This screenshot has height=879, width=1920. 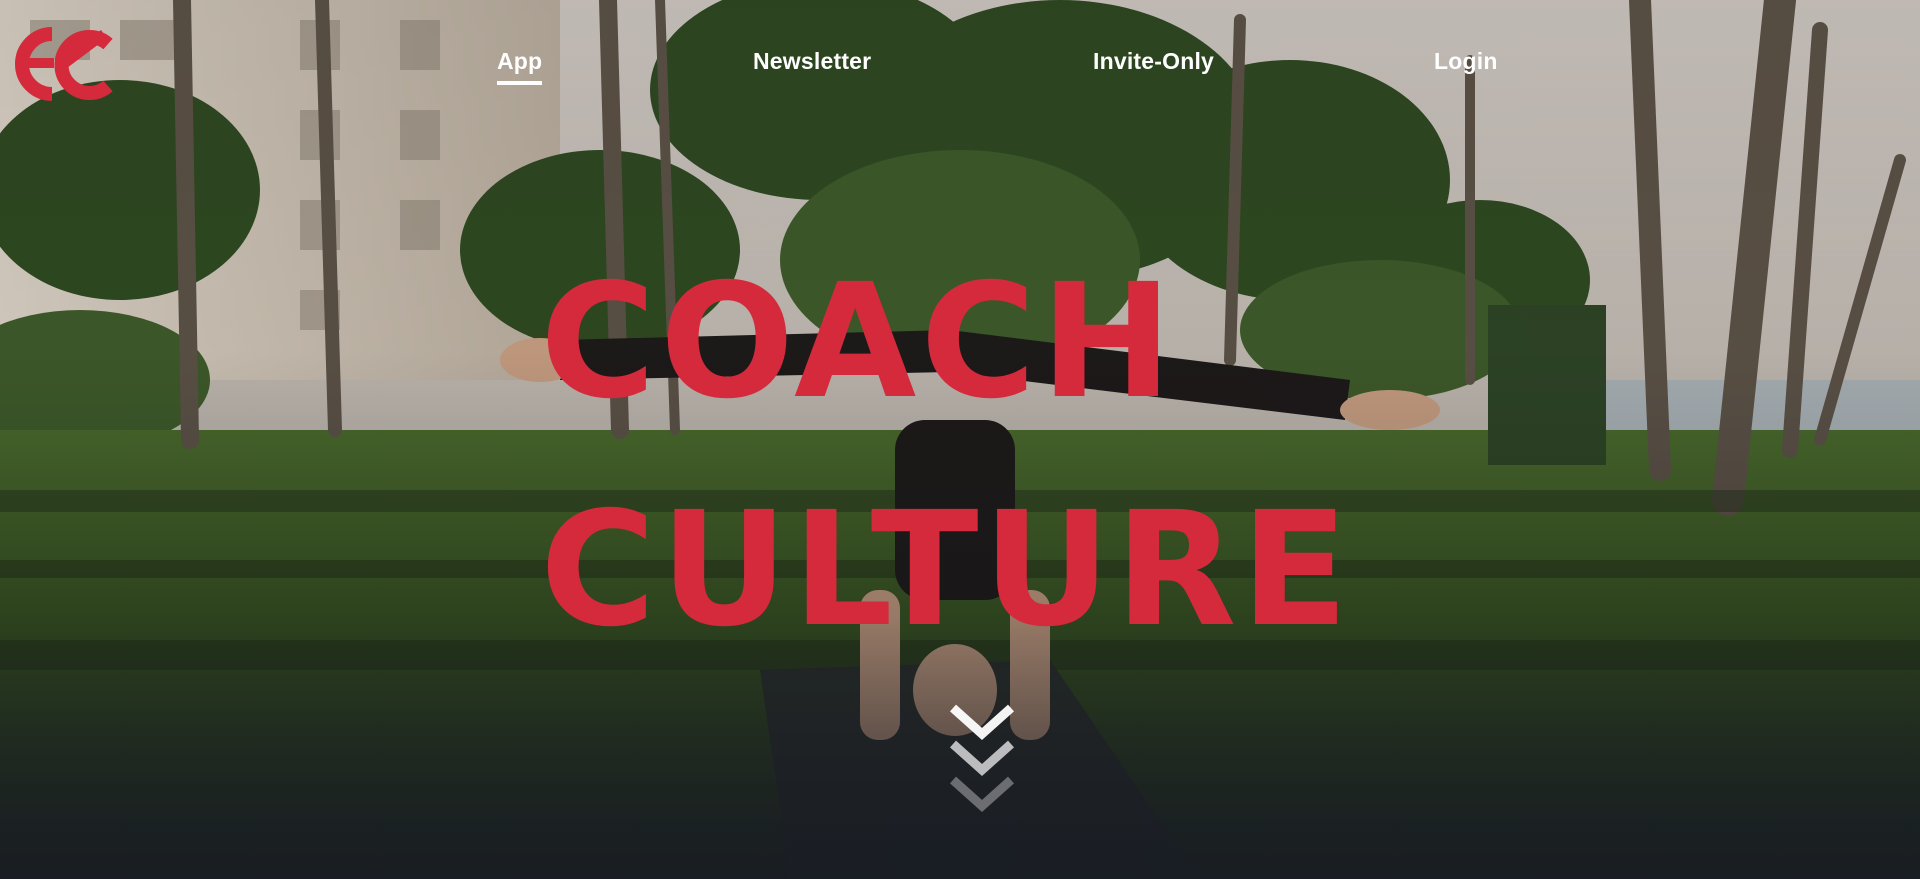 What do you see at coordinates (520, 66) in the screenshot?
I see `nav-link-app: App` at bounding box center [520, 66].